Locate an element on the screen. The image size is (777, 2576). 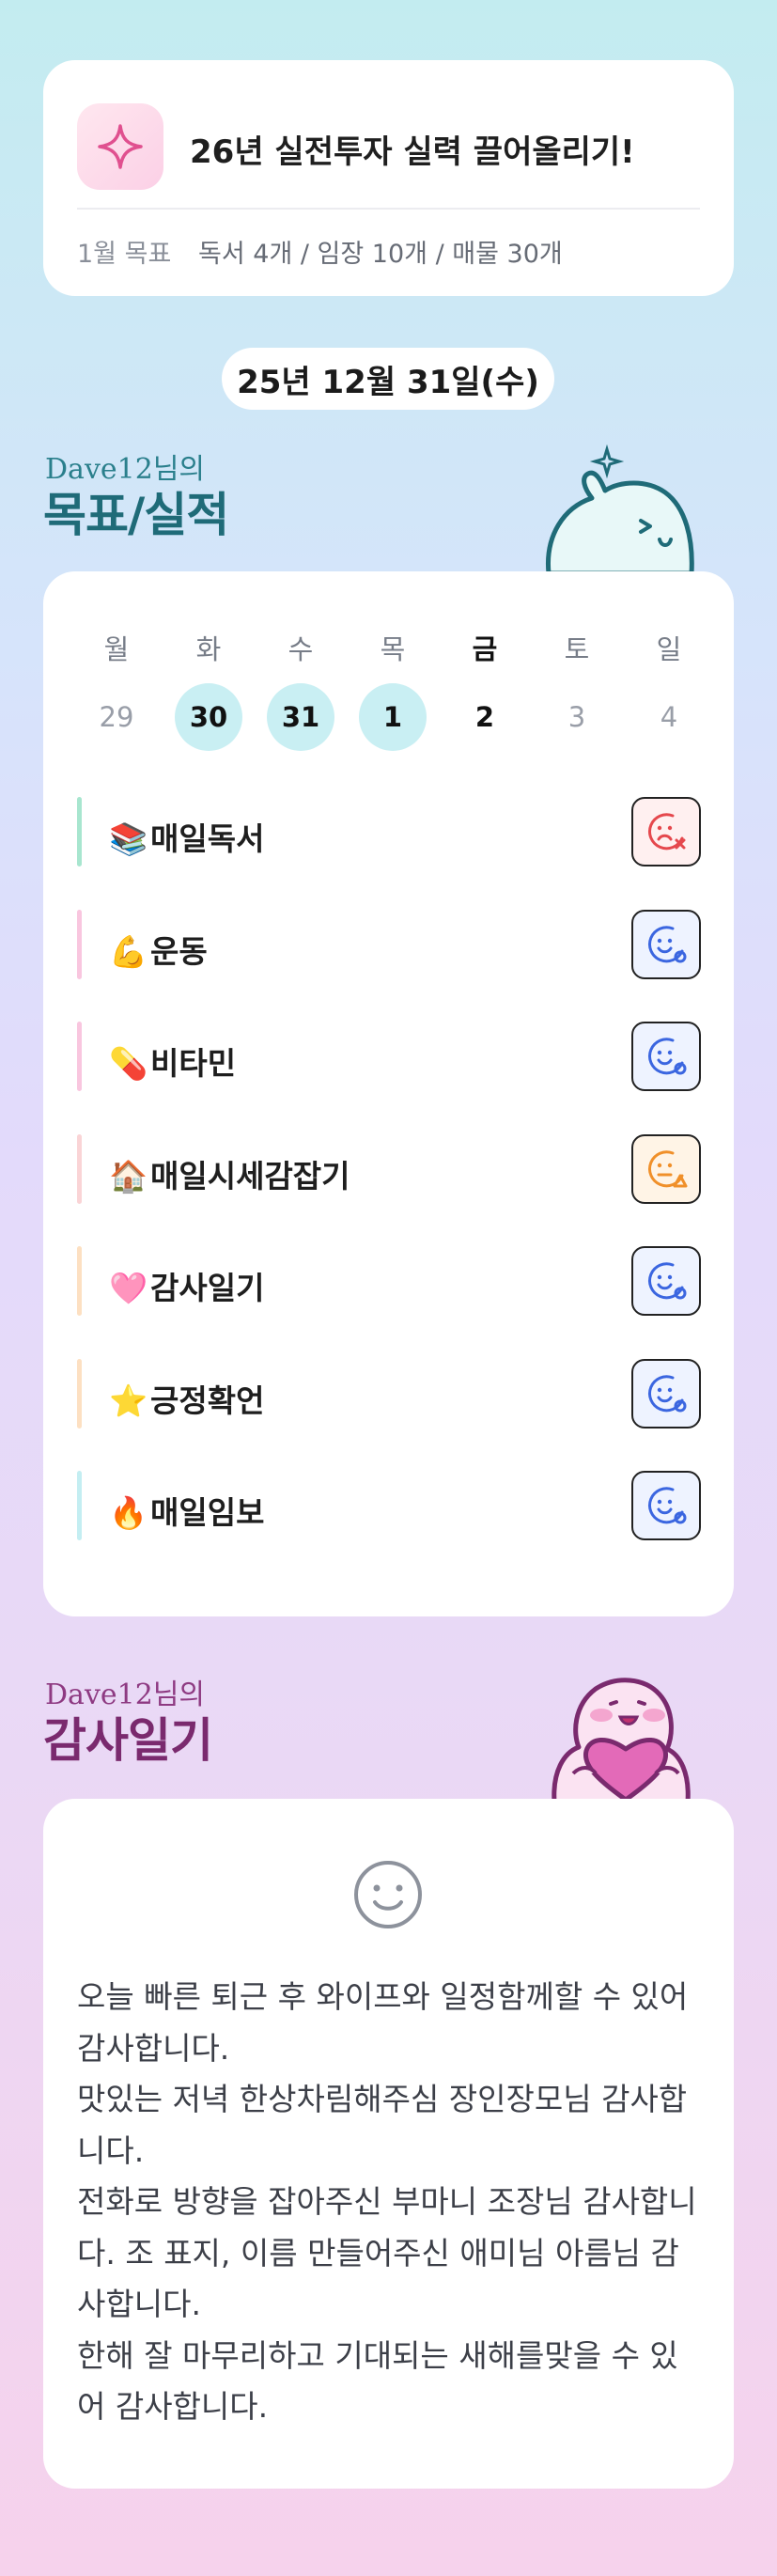
habit-label: 💪운동 is located at coordinates (158, 950).